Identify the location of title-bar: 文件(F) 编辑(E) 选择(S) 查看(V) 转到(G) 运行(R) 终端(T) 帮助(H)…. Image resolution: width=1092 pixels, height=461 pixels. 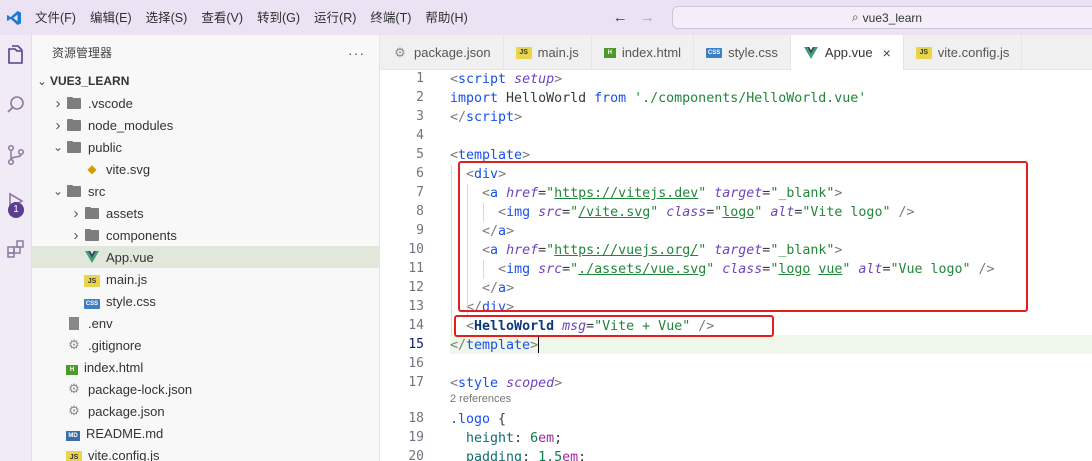
(546, 17).